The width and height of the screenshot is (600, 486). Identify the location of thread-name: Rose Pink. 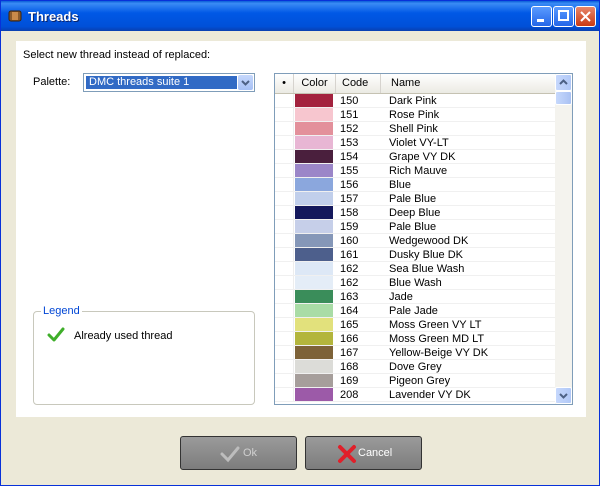
(414, 115).